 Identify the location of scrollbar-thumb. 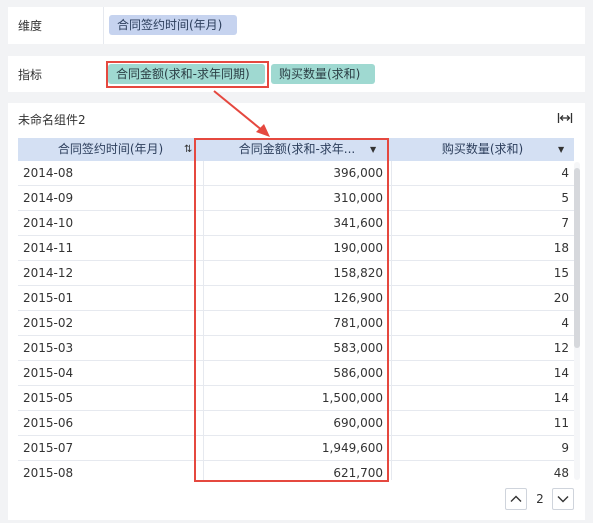
(577, 258).